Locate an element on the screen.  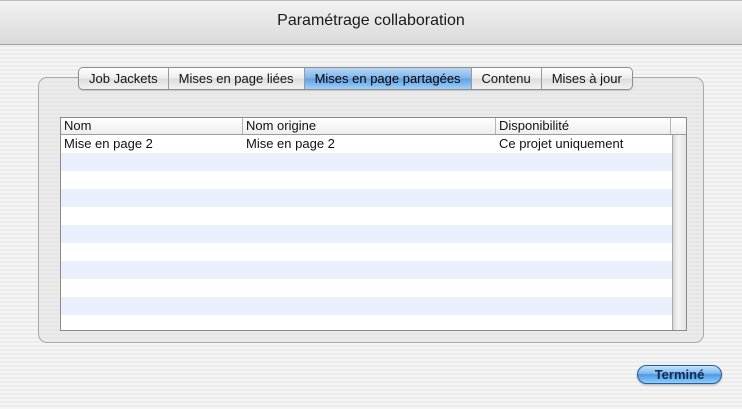
vertical-scrollbar is located at coordinates (679, 232).